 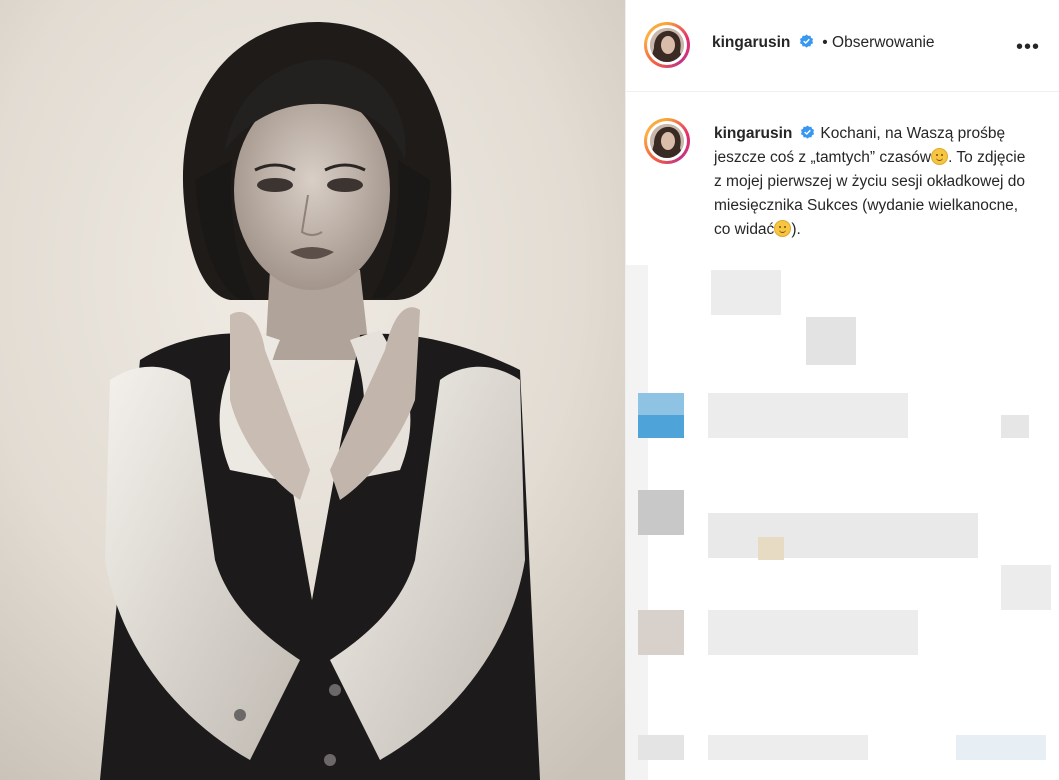 What do you see at coordinates (883, 42) in the screenshot?
I see `follow-label: Obserwowanie` at bounding box center [883, 42].